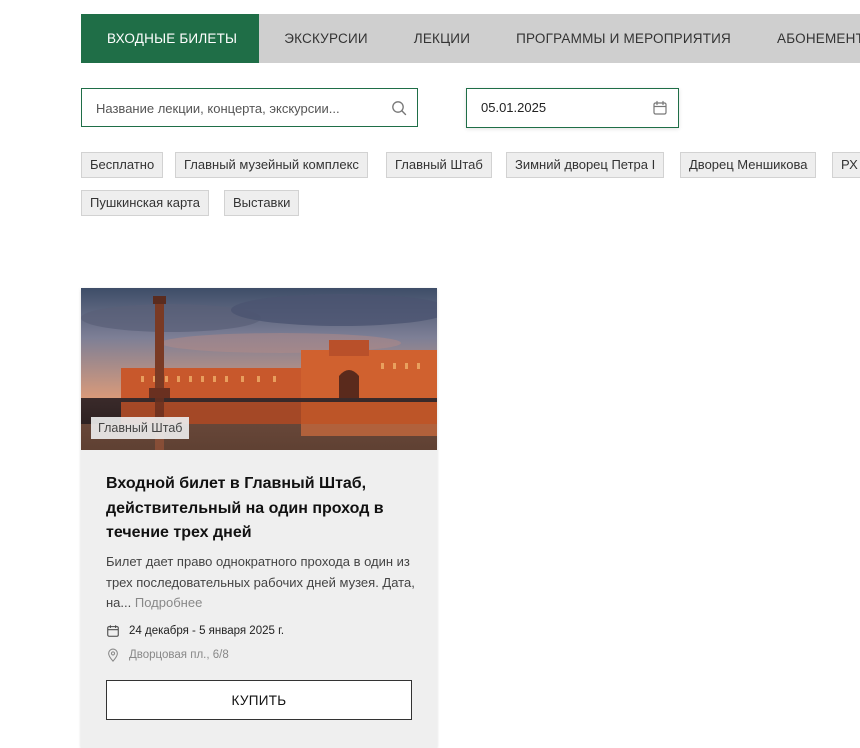 This screenshot has width=860, height=748. Describe the element at coordinates (113, 655) in the screenshot. I see `location-pin-icon` at that location.